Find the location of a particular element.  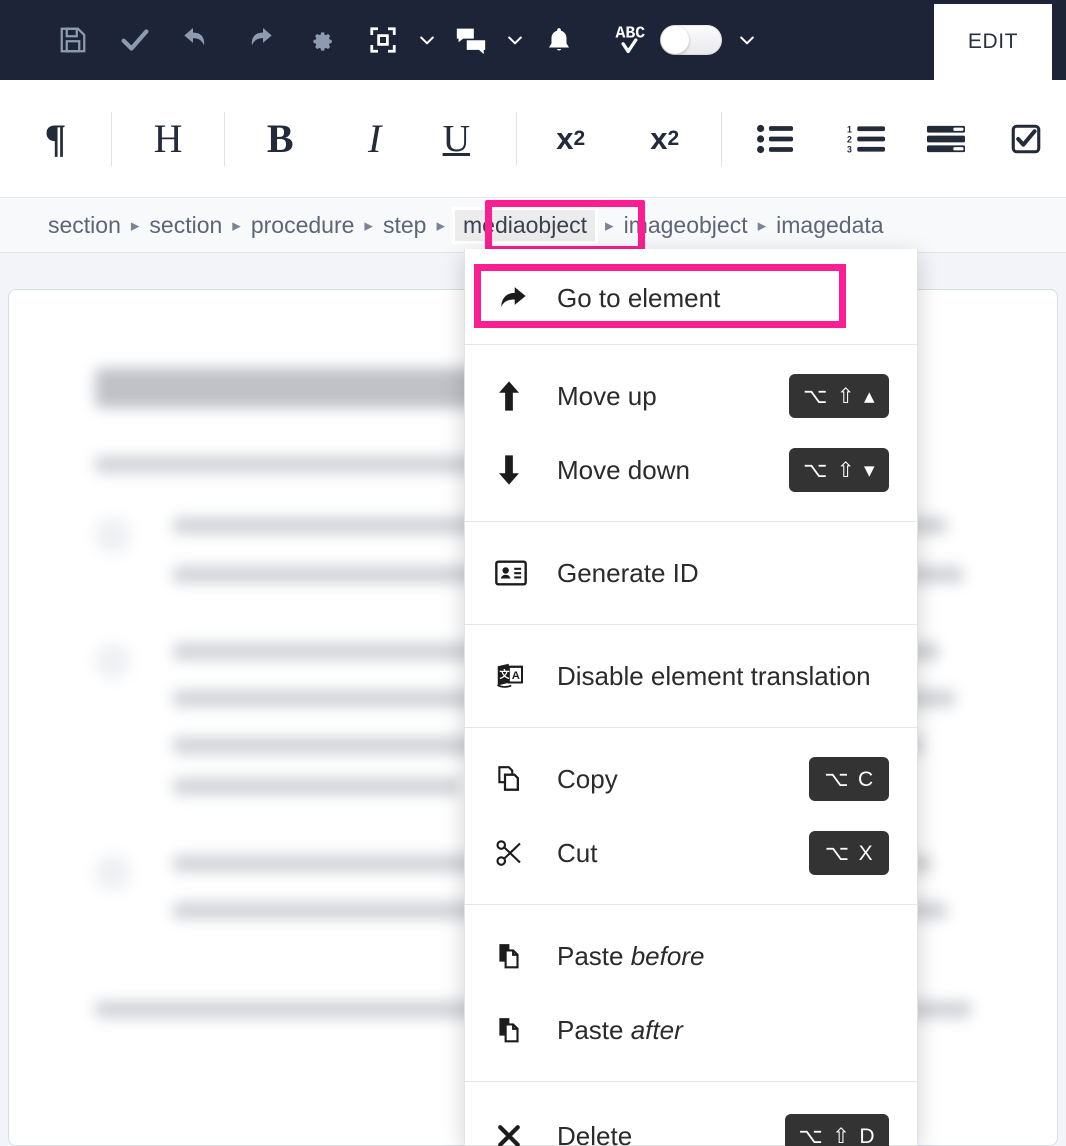

menu-item-paste-after: Paste after is located at coordinates (691, 1030).